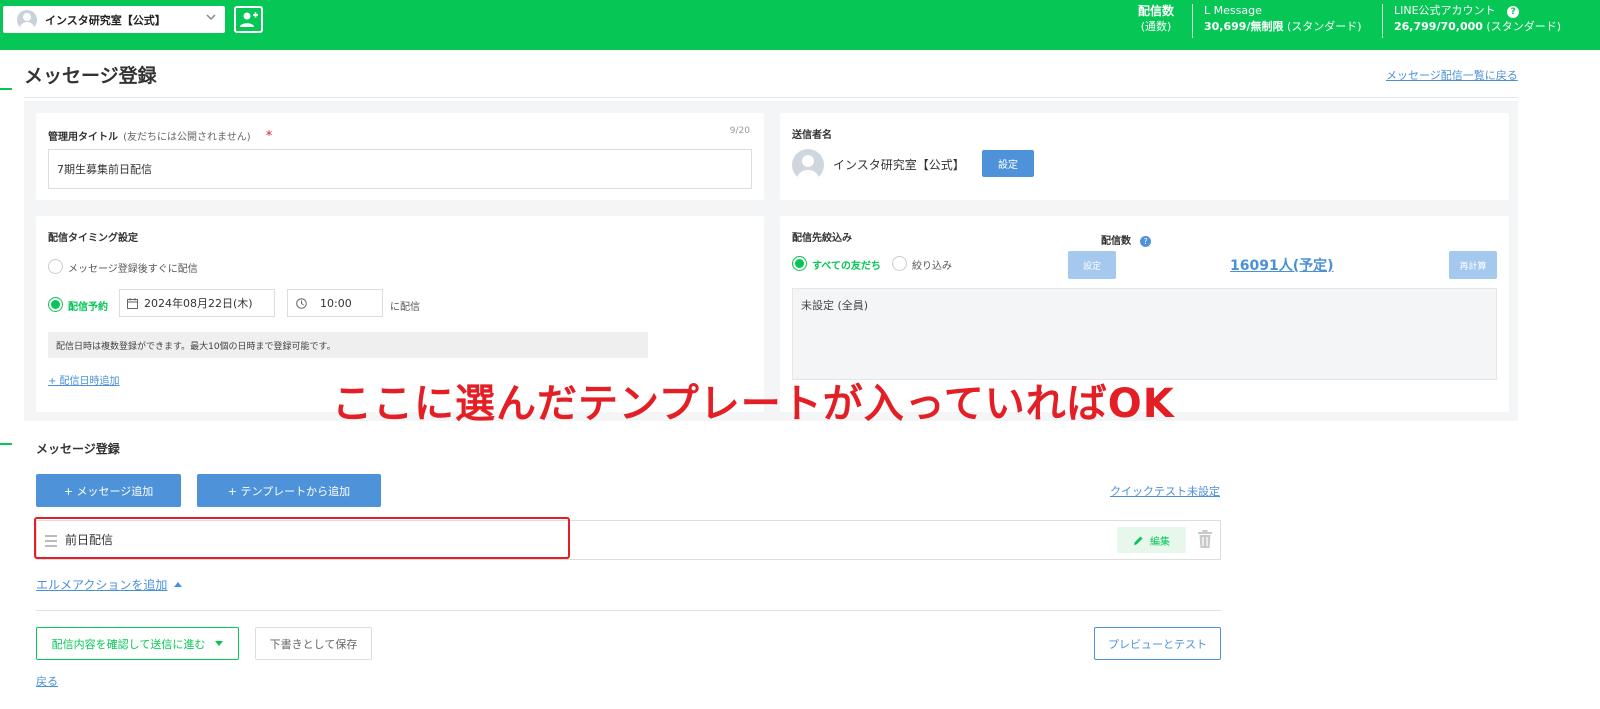  I want to click on radio-reserved, so click(55, 304).